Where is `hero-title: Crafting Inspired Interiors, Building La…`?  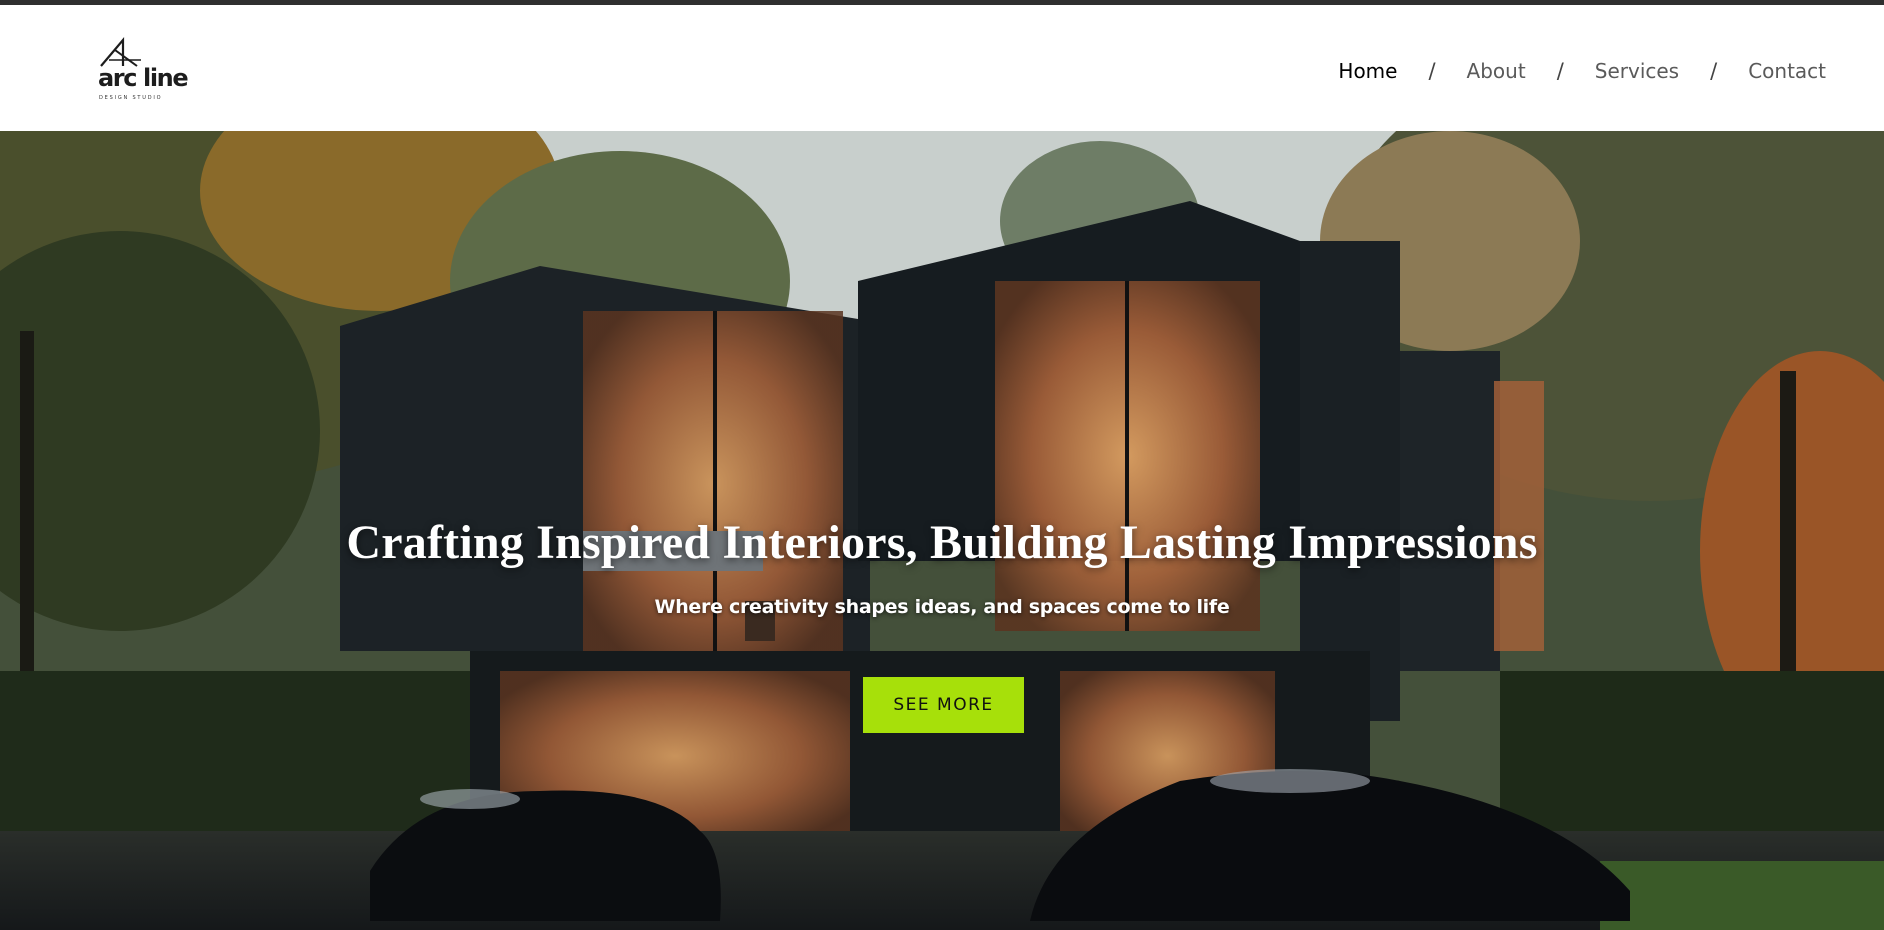 hero-title: Crafting Inspired Interiors, Building La… is located at coordinates (942, 543).